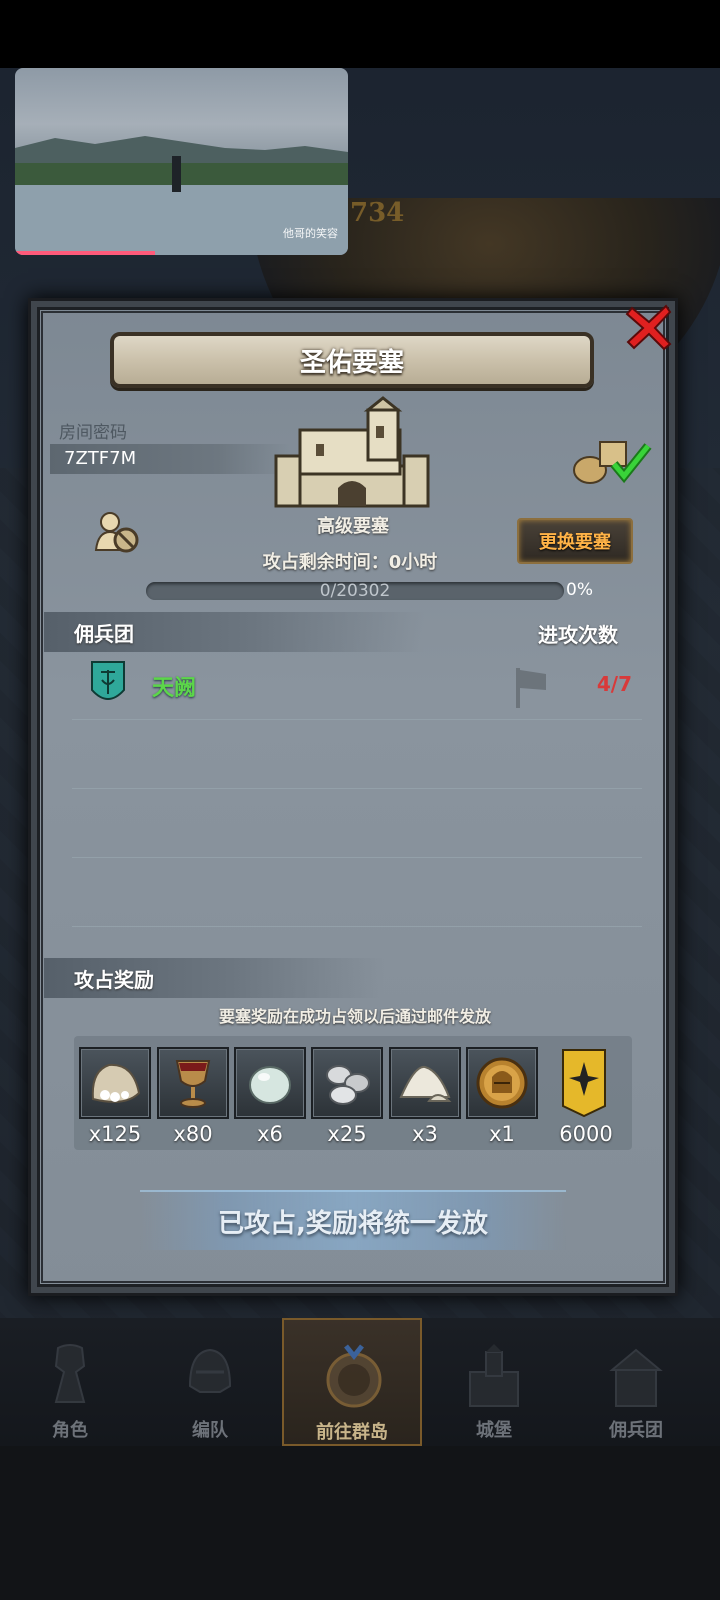 The width and height of the screenshot is (720, 1600). Describe the element at coordinates (586, 1134) in the screenshot. I see `reward-qty: 6000` at that location.